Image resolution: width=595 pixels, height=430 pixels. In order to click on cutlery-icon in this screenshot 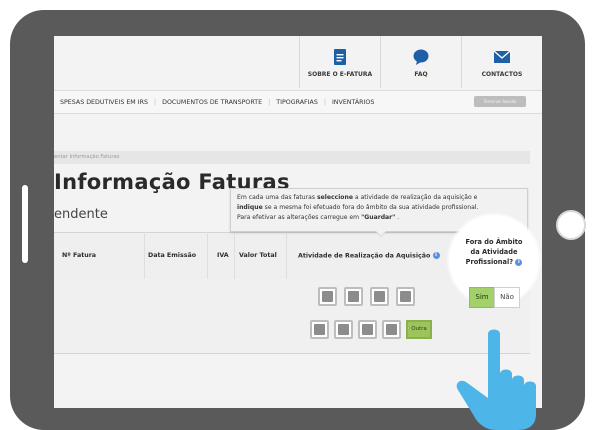, I will do `click(367, 329)`.